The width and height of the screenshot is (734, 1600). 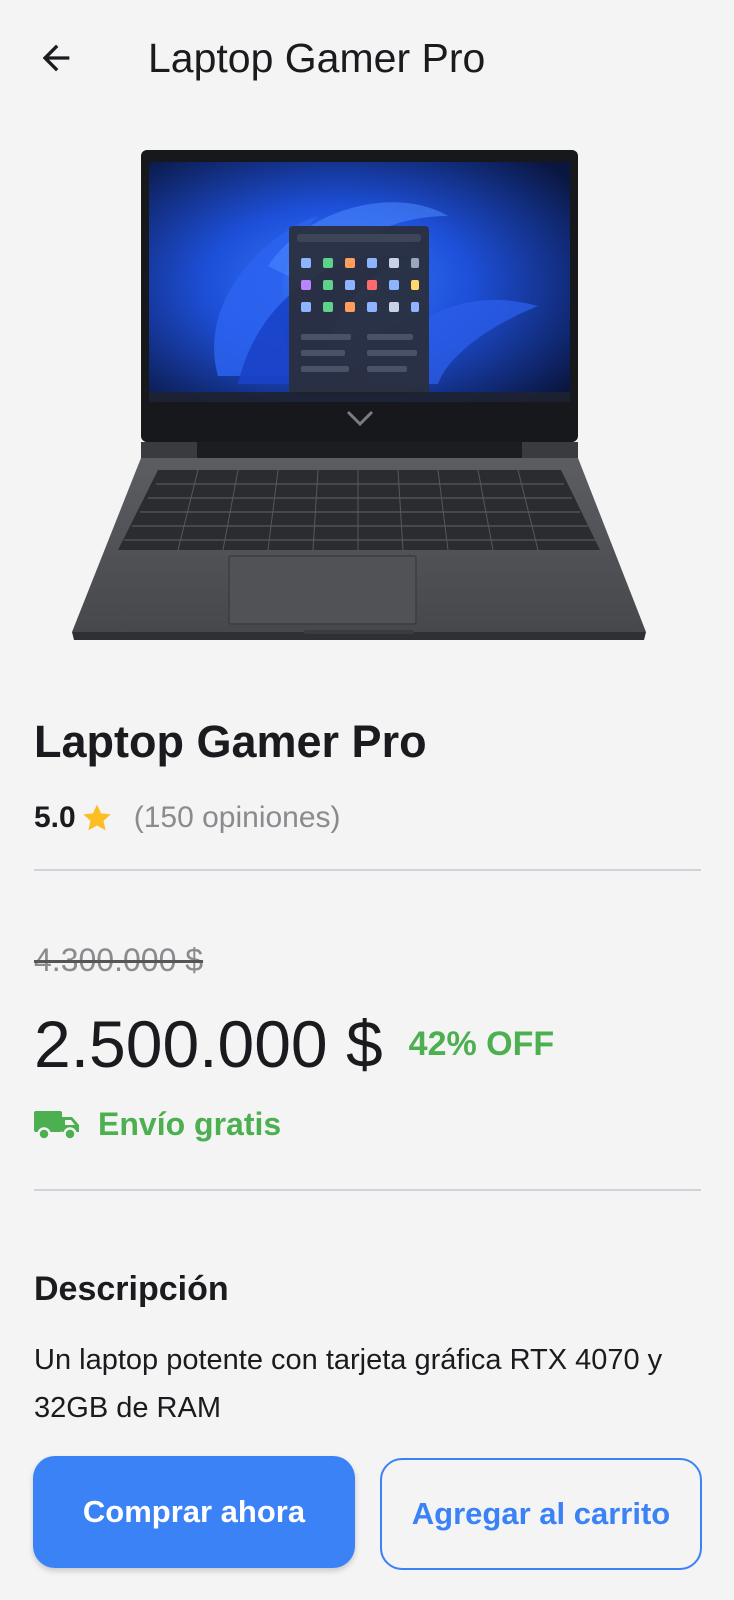 What do you see at coordinates (194, 1512) in the screenshot?
I see `buy-now-button: Comprar ahora` at bounding box center [194, 1512].